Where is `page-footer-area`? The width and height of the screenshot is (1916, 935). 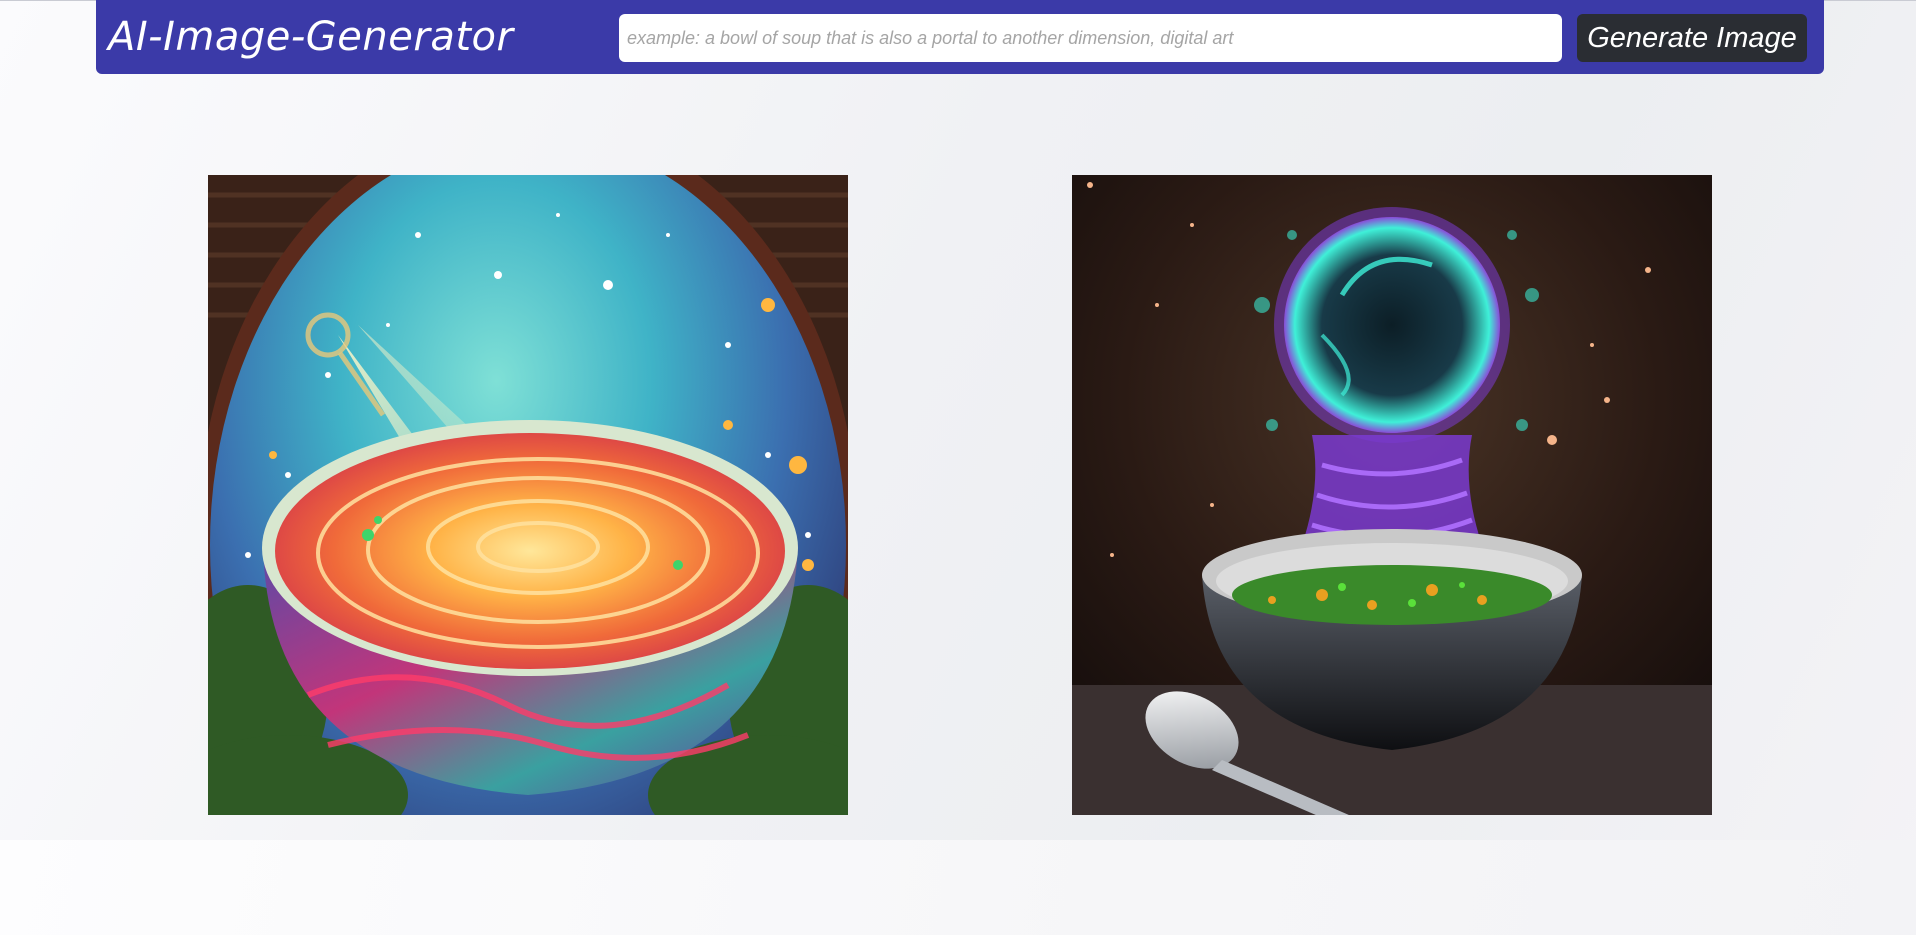 page-footer-area is located at coordinates (958, 887).